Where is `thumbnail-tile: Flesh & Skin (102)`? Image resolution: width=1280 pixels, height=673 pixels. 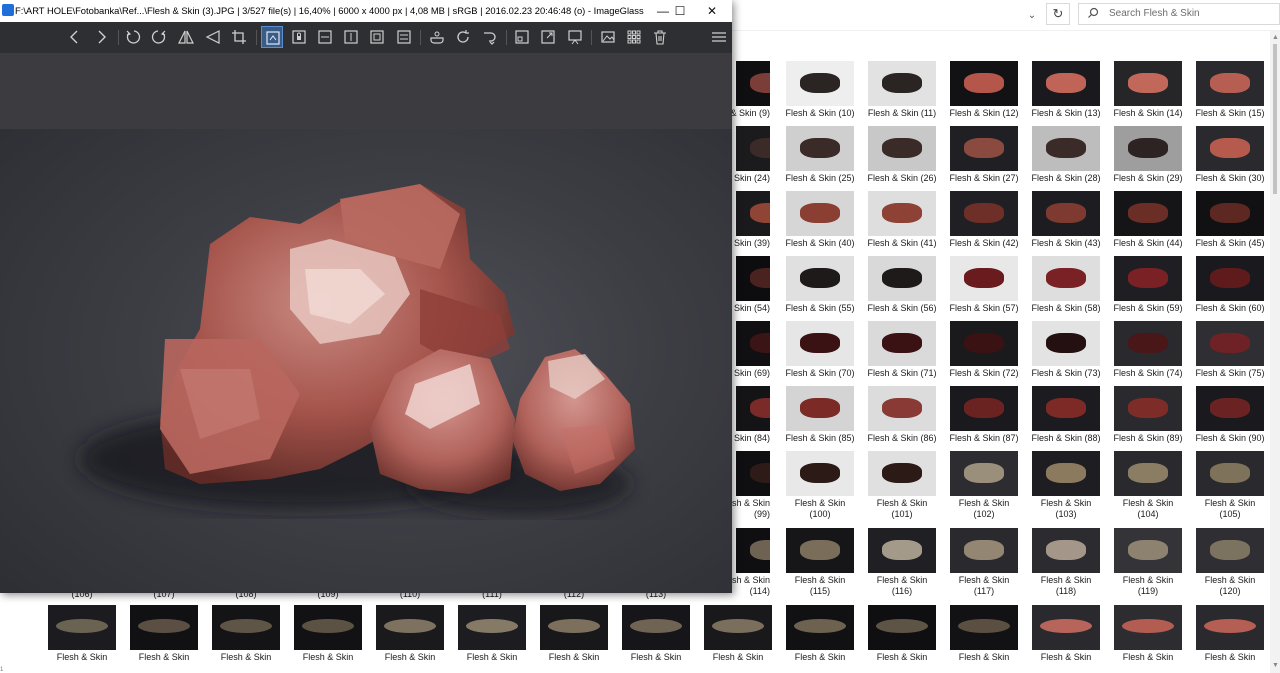
thumbnail-tile: Flesh & Skin (102) is located at coordinates (984, 486).